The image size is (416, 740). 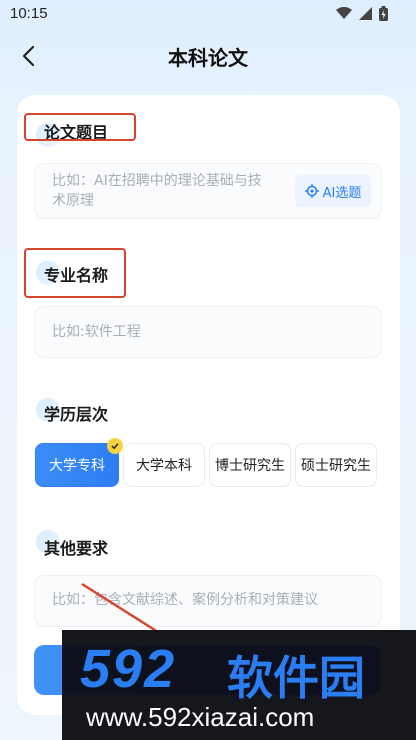 What do you see at coordinates (128, 669) in the screenshot?
I see `watermark-number: 592` at bounding box center [128, 669].